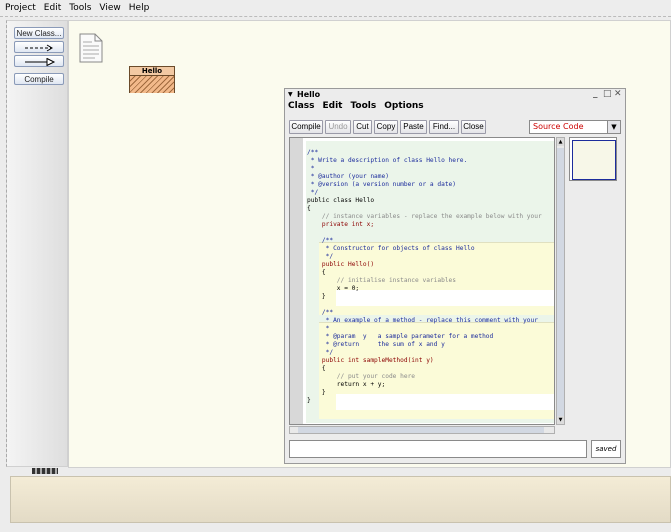 Image resolution: width=671 pixels, height=532 pixels. I want to click on vertical-scrollbar: ▲ ▼, so click(560, 281).